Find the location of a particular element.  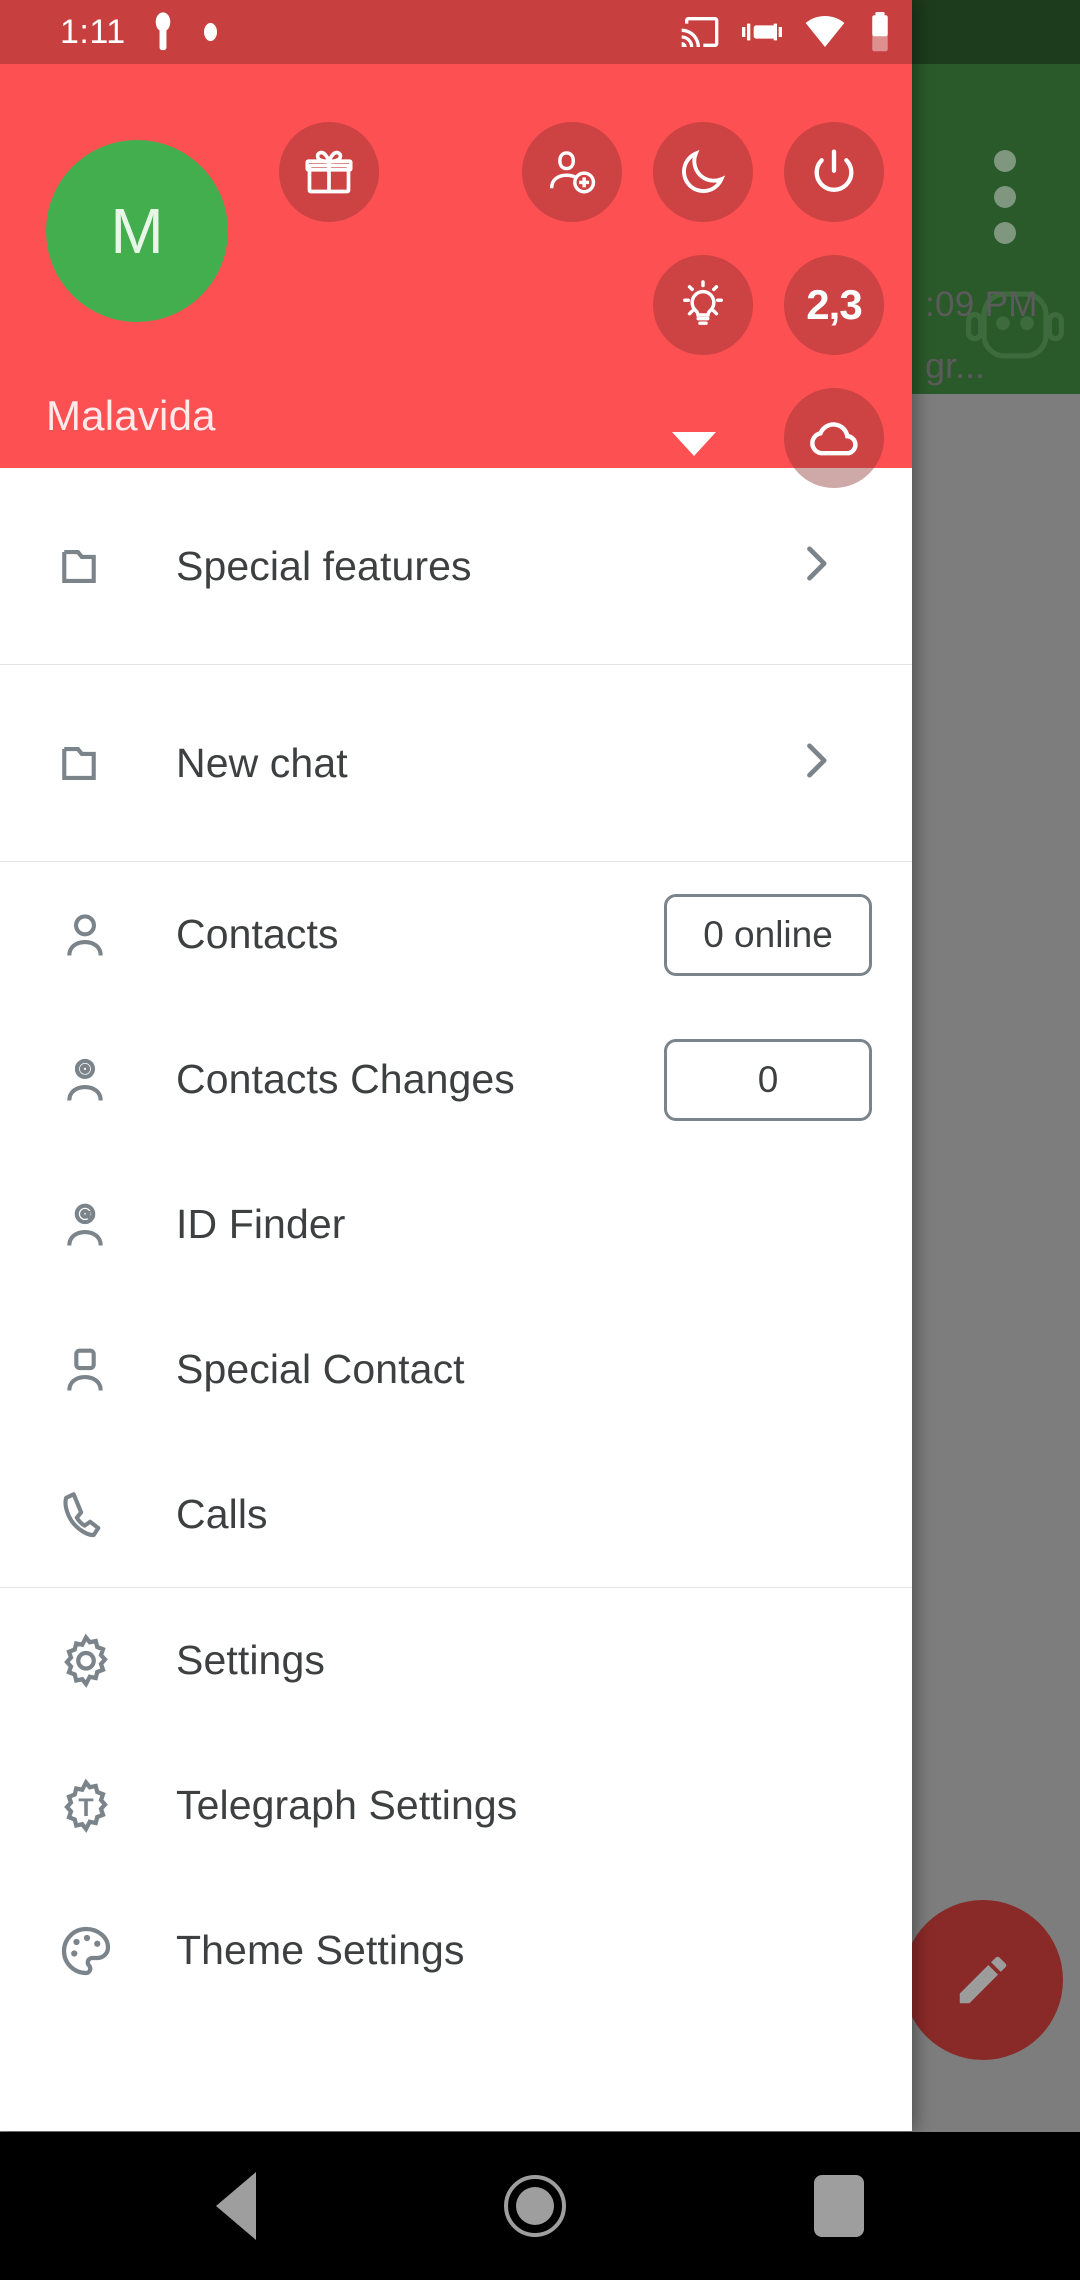

menu-item-contacts-changes: Contacts Changes 0 is located at coordinates (456, 1079).